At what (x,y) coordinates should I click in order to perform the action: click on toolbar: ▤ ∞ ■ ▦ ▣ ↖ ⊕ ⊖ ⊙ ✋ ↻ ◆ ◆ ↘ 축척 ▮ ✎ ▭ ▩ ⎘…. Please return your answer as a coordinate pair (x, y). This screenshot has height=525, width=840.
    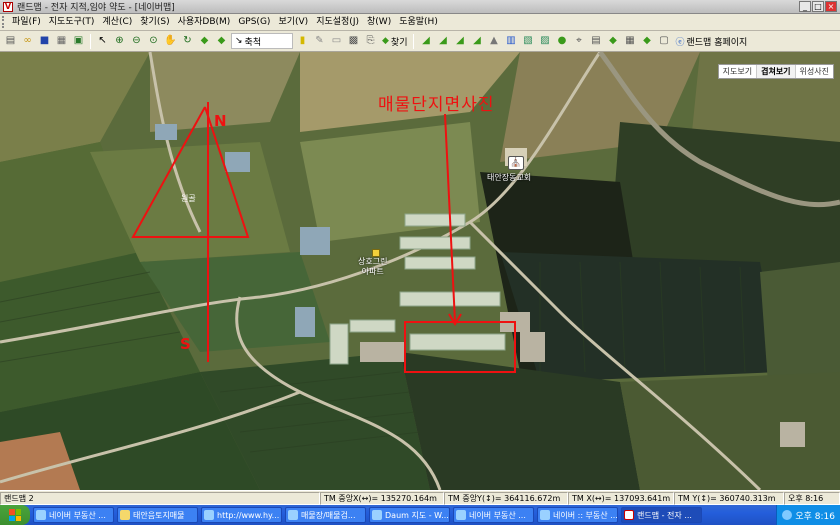
    Looking at the image, I should click on (420, 41).